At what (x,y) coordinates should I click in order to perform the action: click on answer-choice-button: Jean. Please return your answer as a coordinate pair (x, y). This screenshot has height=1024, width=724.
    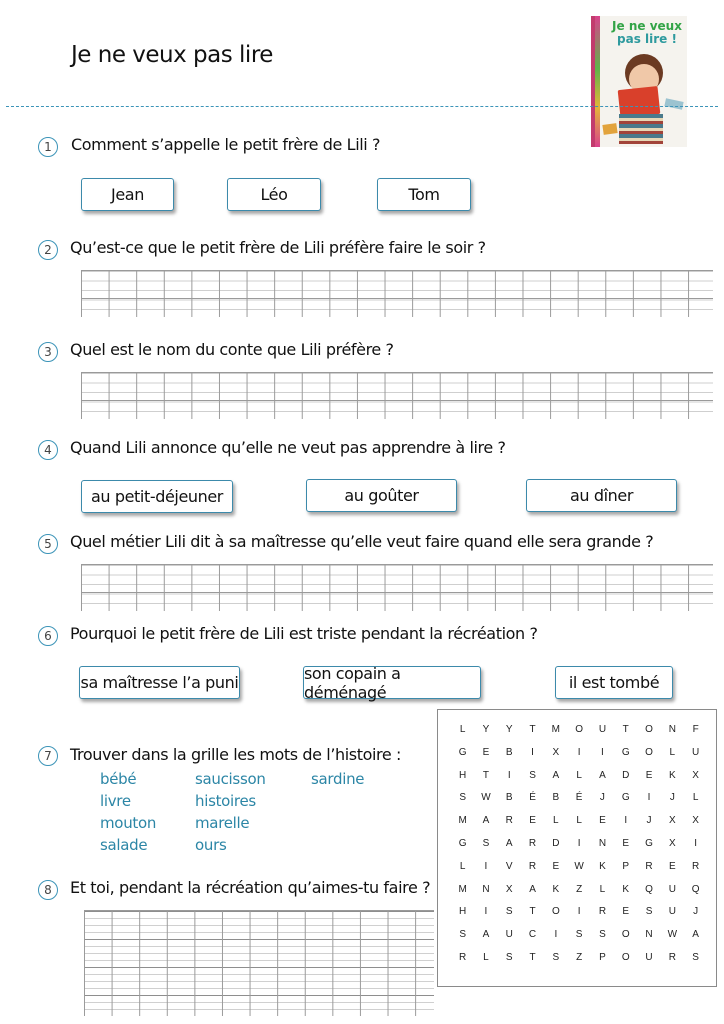
    Looking at the image, I should click on (127, 194).